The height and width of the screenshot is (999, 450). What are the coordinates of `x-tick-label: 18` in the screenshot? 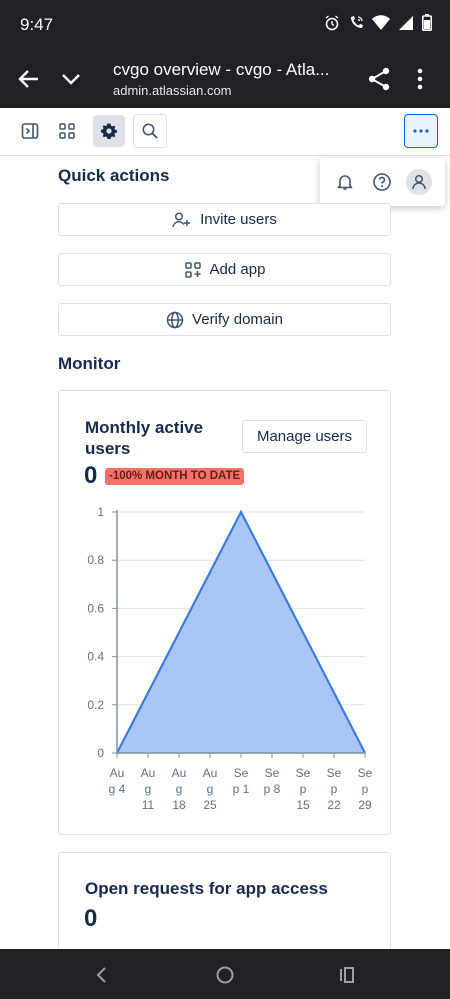 It's located at (179, 805).